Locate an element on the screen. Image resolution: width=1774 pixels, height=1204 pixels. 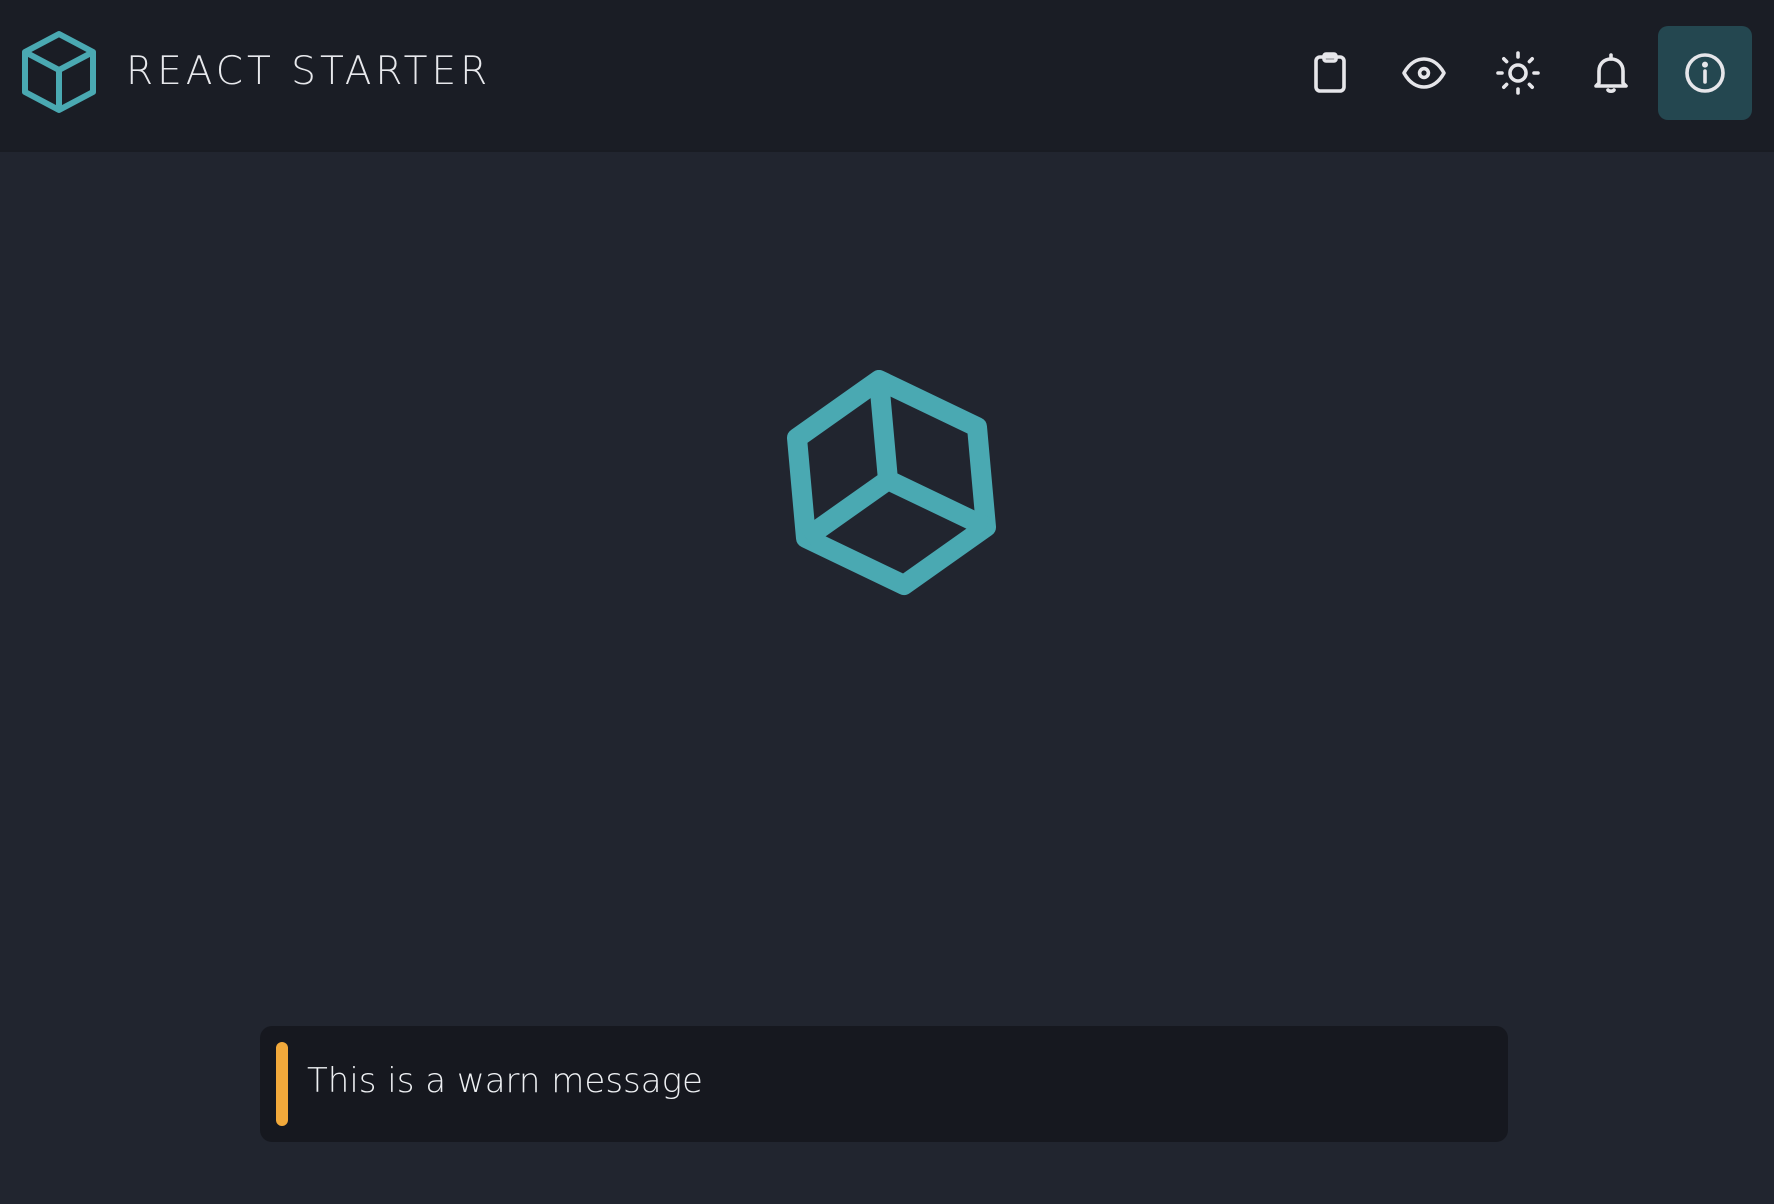
info-icon is located at coordinates (1705, 73).